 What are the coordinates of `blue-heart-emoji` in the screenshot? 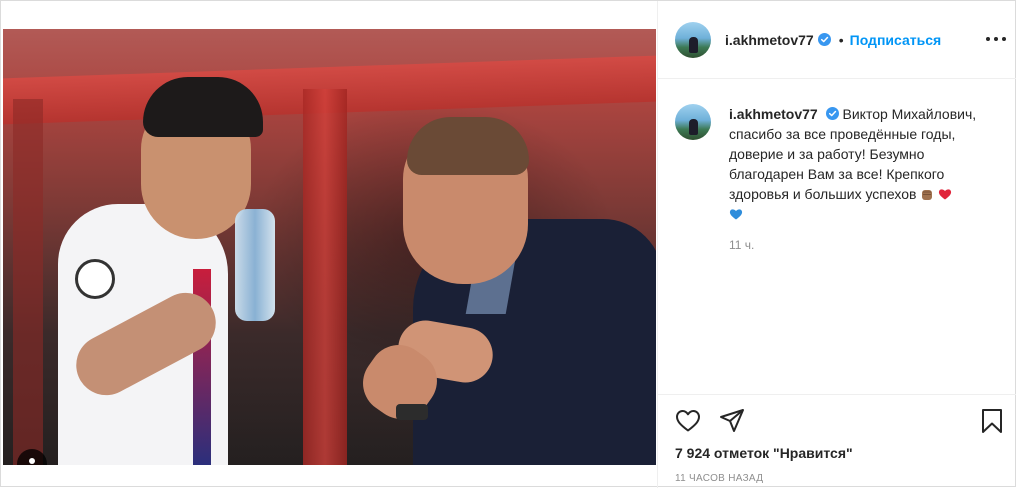 It's located at (736, 214).